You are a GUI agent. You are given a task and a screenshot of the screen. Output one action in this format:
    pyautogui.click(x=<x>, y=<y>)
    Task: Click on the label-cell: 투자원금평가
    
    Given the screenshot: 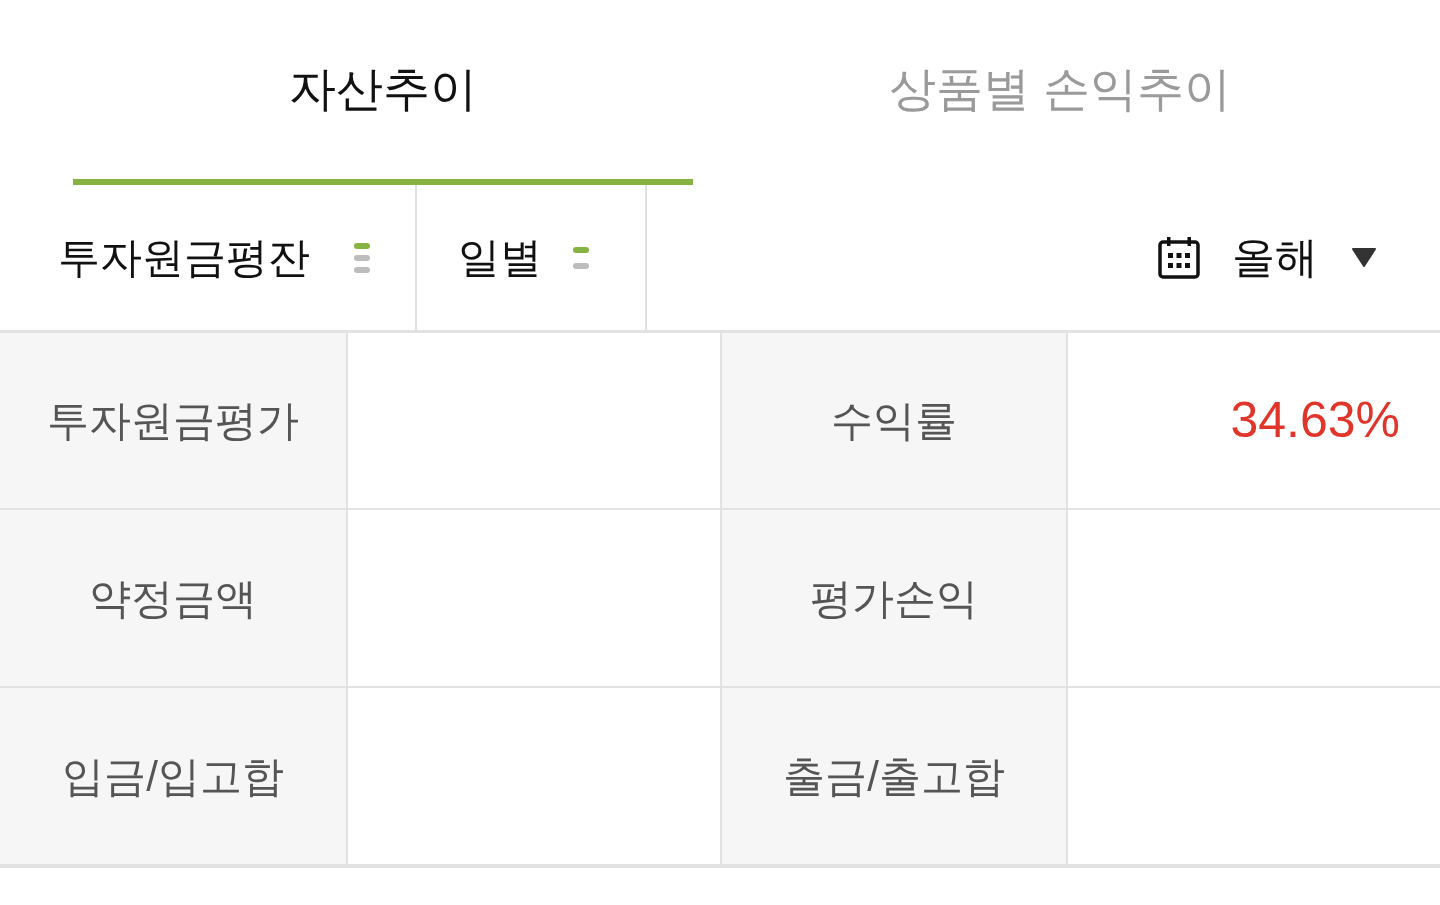 What is the action you would take?
    pyautogui.click(x=173, y=419)
    